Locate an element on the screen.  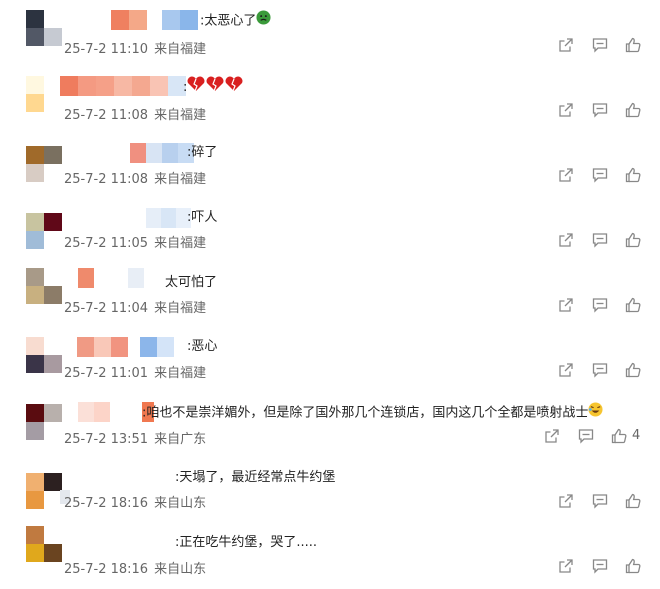
comment-text: :太恶心了 is located at coordinates (235, 20).